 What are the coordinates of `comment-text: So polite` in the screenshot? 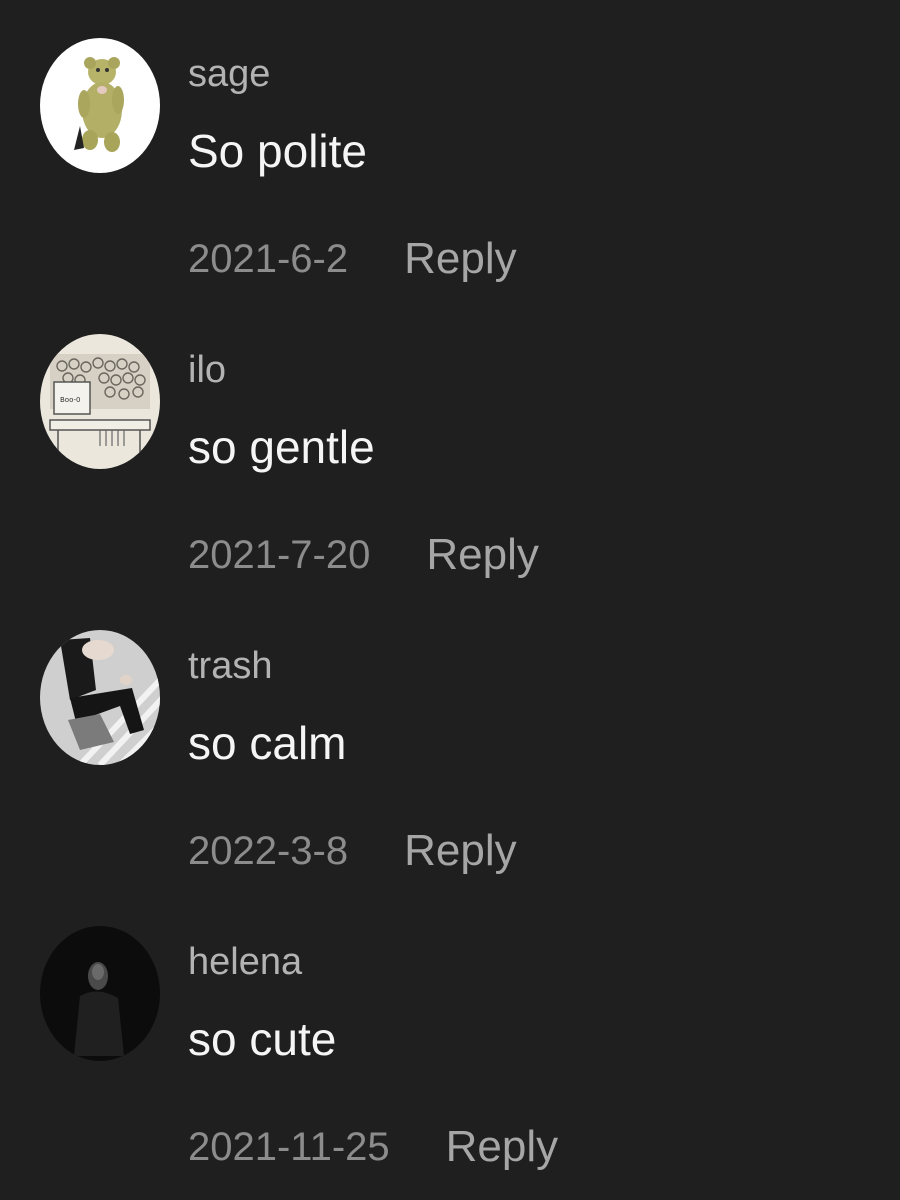 It's located at (278, 151).